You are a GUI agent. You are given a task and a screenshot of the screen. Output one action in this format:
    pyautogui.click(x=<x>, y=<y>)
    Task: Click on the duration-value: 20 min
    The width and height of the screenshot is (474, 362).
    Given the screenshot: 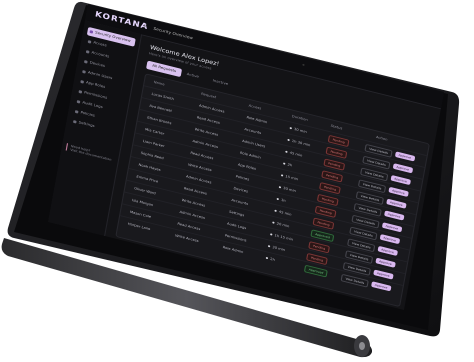 What is the action you would take?
    pyautogui.click(x=283, y=225)
    